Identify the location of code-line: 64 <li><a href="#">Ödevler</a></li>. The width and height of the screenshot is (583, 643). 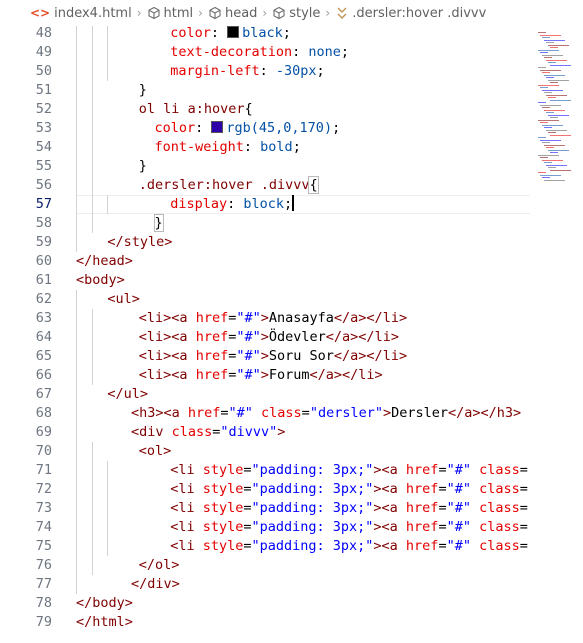
(265, 337).